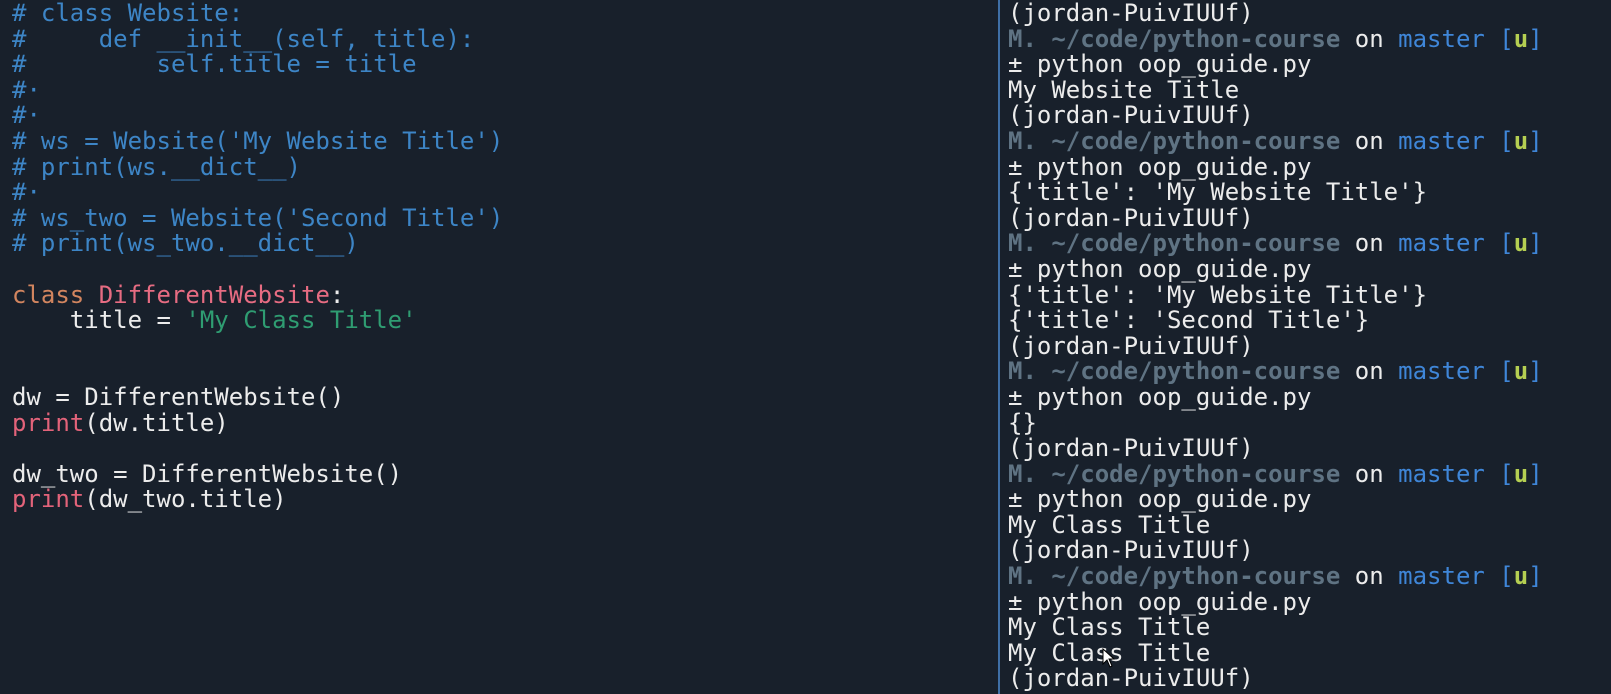 The height and width of the screenshot is (694, 1611). What do you see at coordinates (258, 140) in the screenshot?
I see `code-token: # ws = Website('My Website Title')` at bounding box center [258, 140].